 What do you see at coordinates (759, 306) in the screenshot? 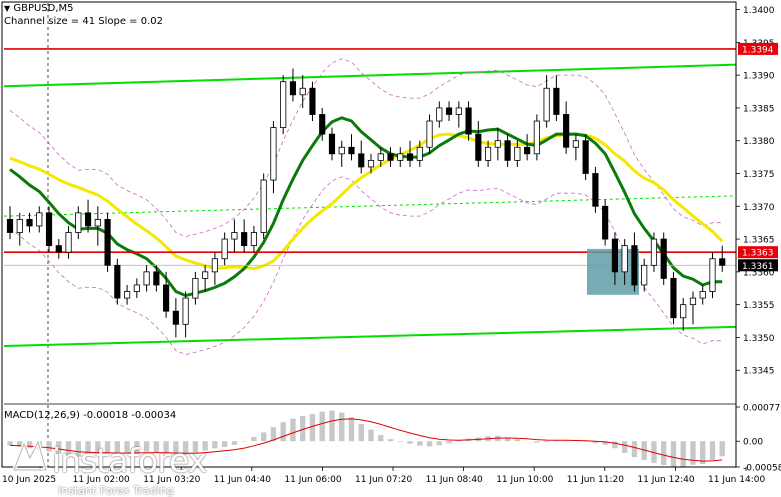
I see `price-tick-label: 1.3355` at bounding box center [759, 306].